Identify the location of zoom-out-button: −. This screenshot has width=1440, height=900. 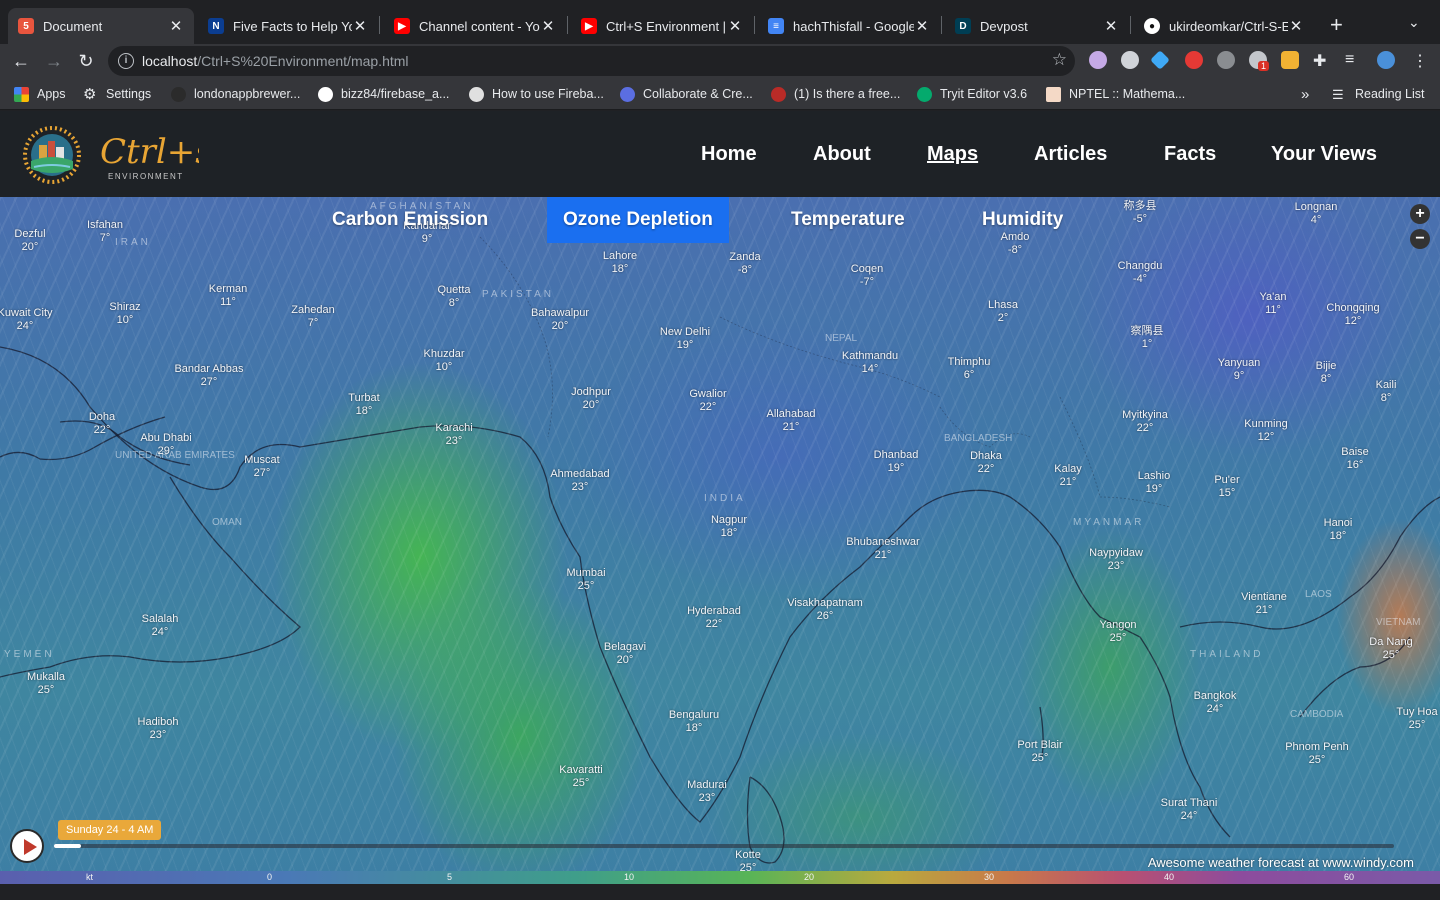
(1420, 239).